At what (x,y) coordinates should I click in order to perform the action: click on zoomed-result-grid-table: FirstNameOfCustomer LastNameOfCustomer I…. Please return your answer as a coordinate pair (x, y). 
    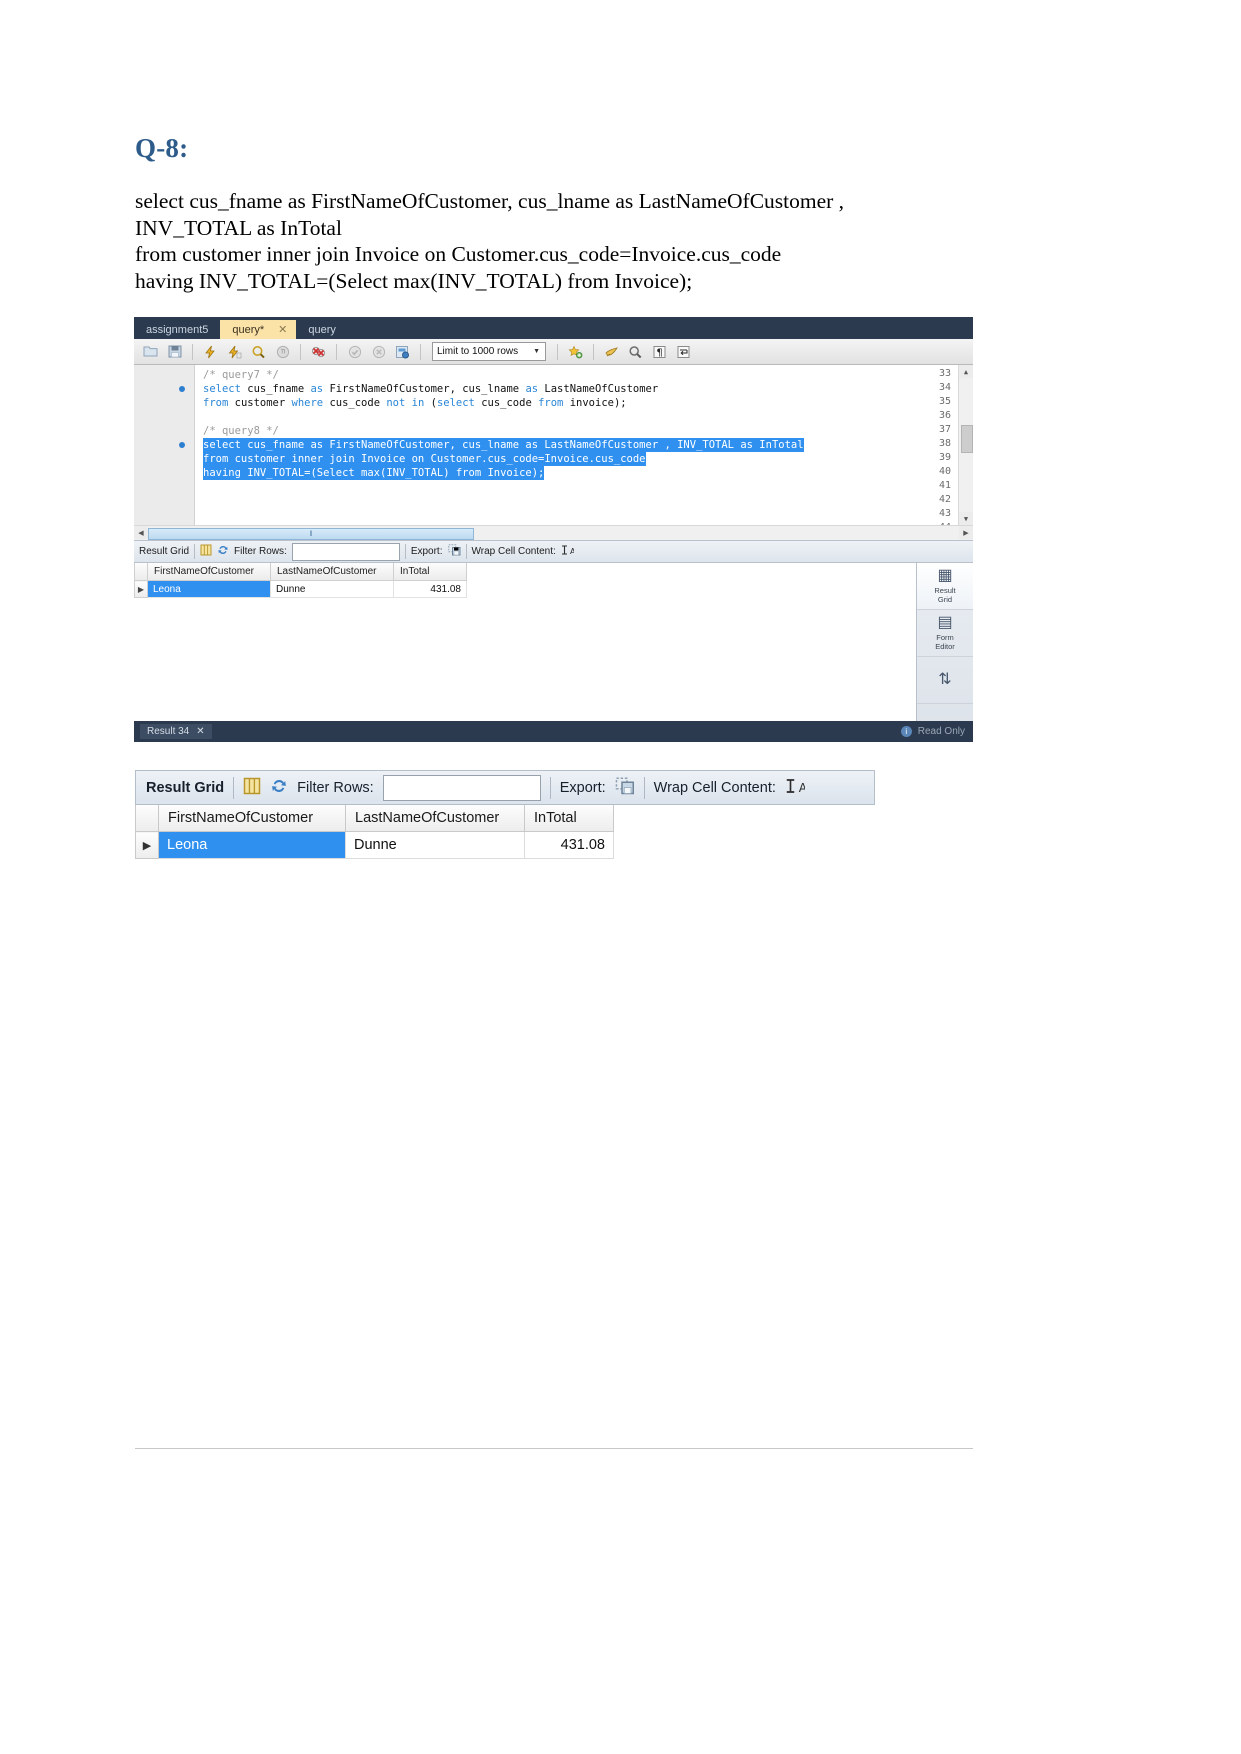
    Looking at the image, I should click on (374, 832).